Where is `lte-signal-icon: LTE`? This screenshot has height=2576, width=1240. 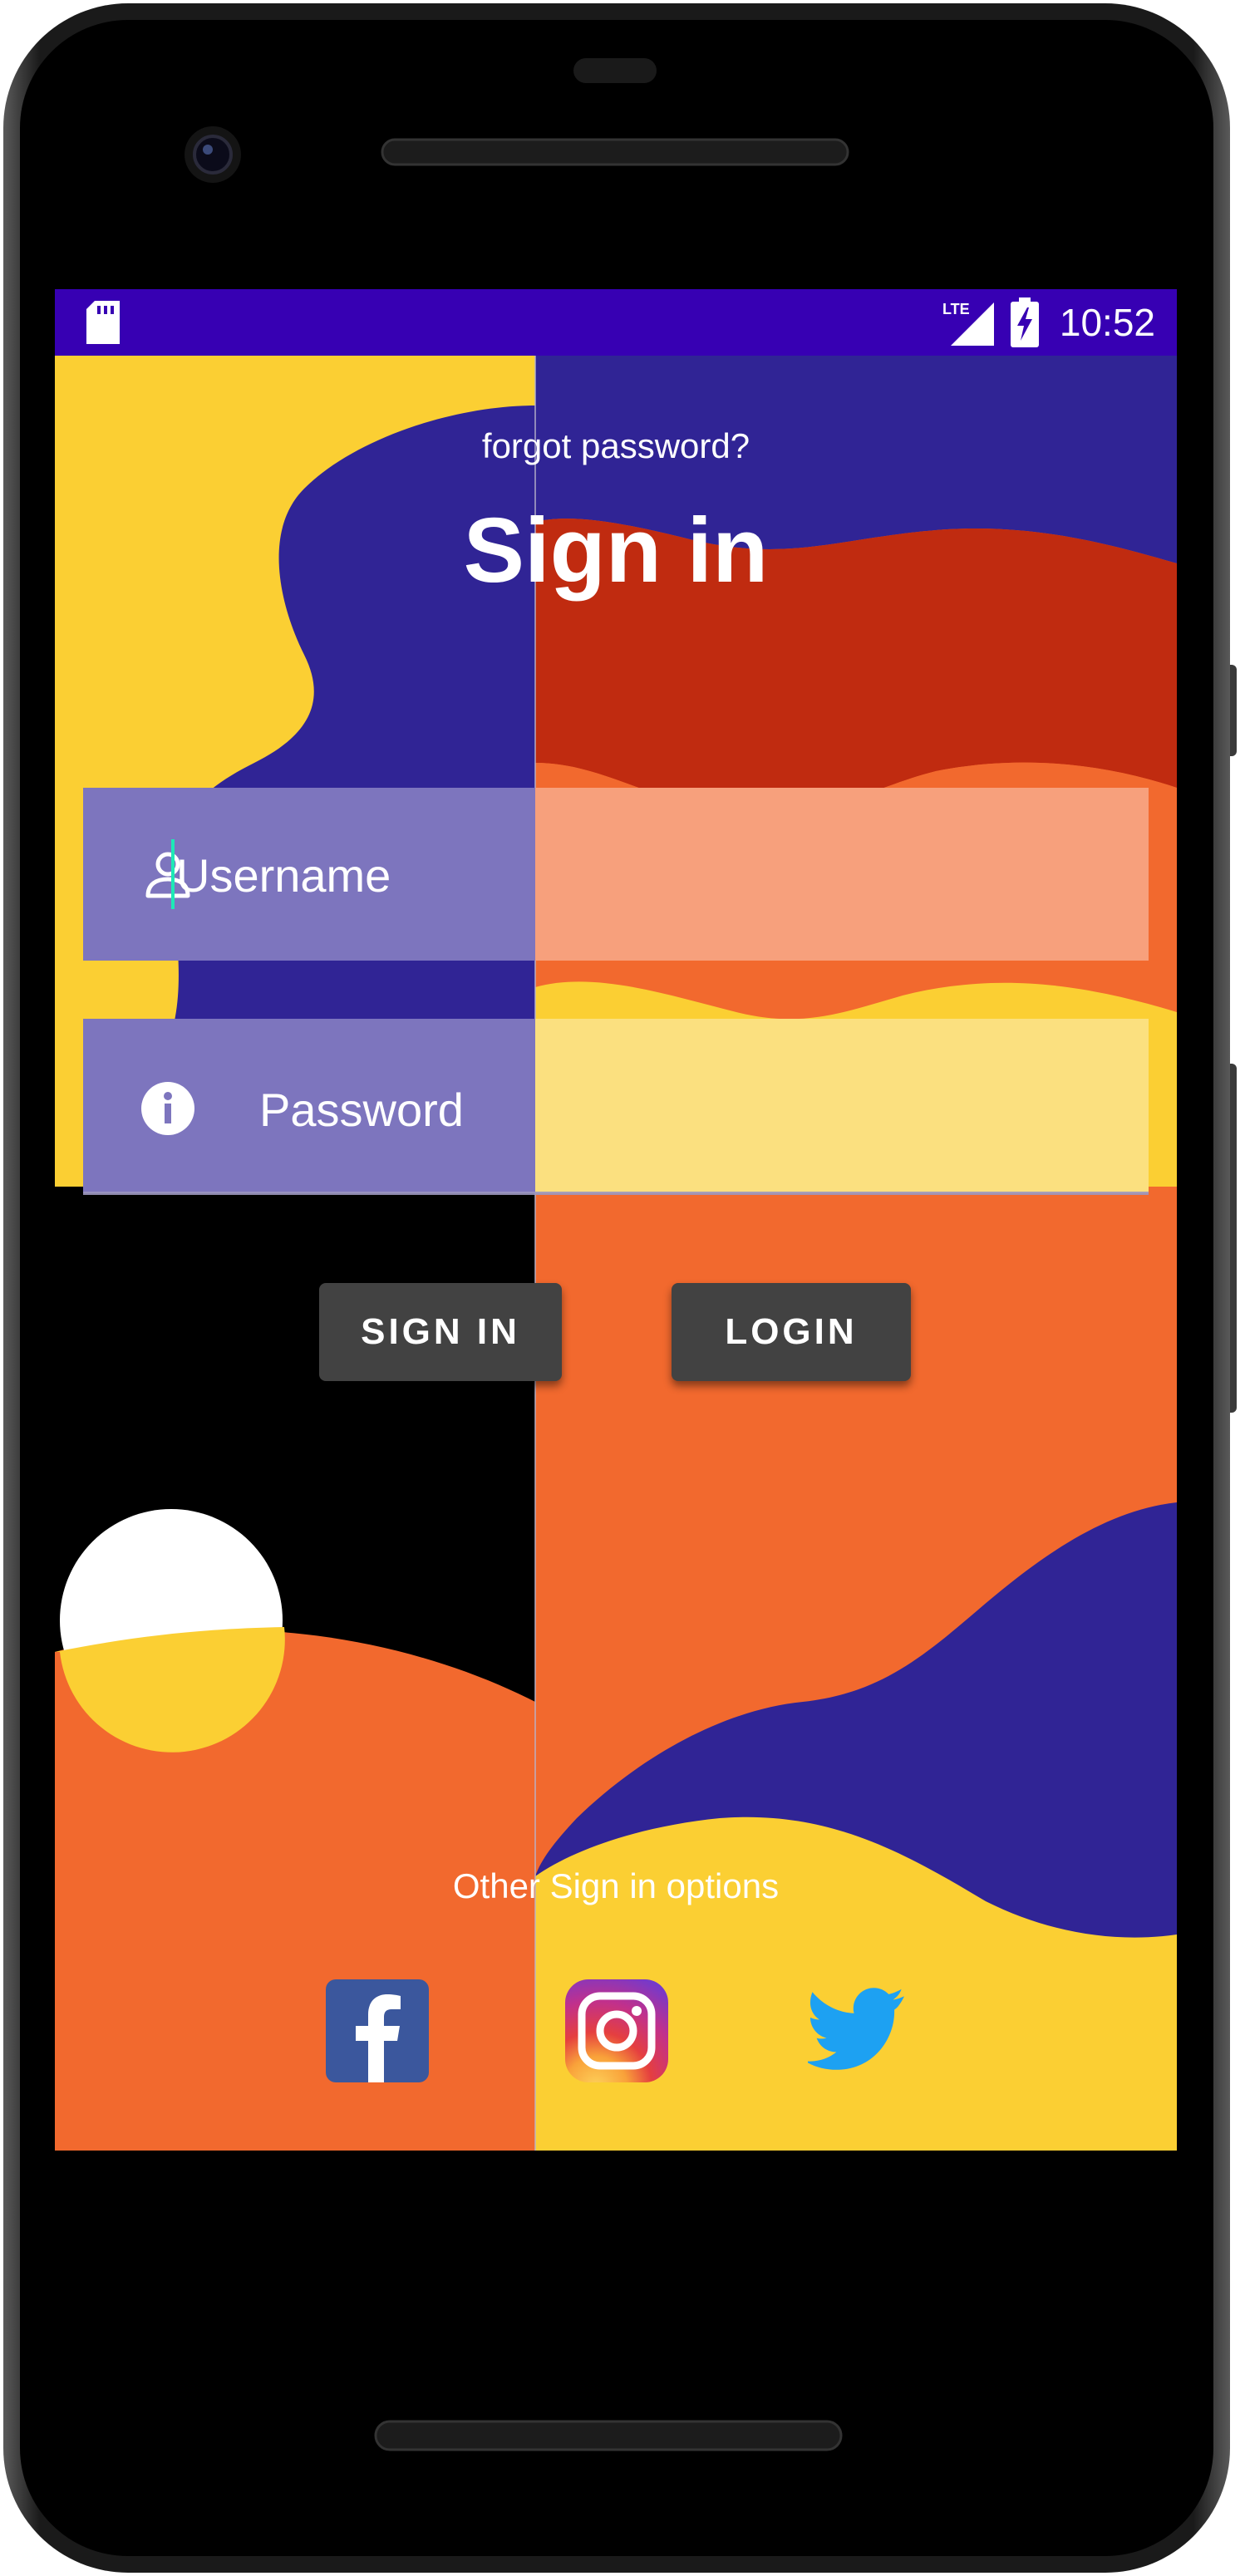
lte-signal-icon: LTE is located at coordinates (967, 323).